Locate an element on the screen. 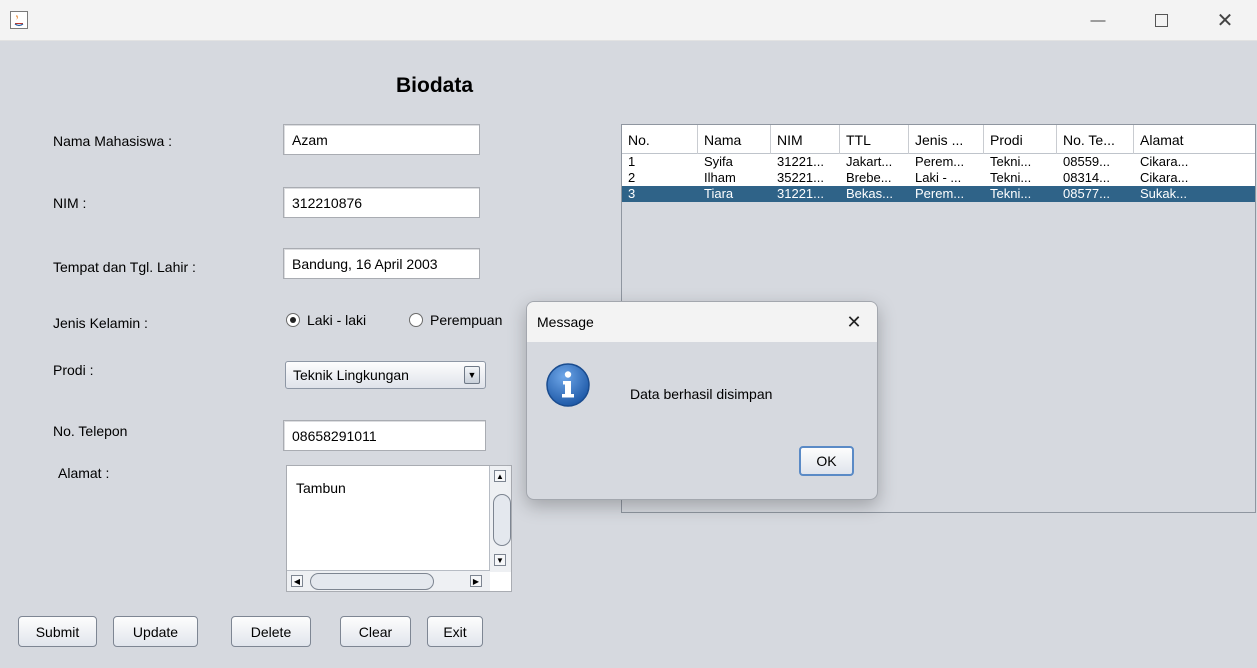  nim-input-value: 312210876 is located at coordinates (327, 202).